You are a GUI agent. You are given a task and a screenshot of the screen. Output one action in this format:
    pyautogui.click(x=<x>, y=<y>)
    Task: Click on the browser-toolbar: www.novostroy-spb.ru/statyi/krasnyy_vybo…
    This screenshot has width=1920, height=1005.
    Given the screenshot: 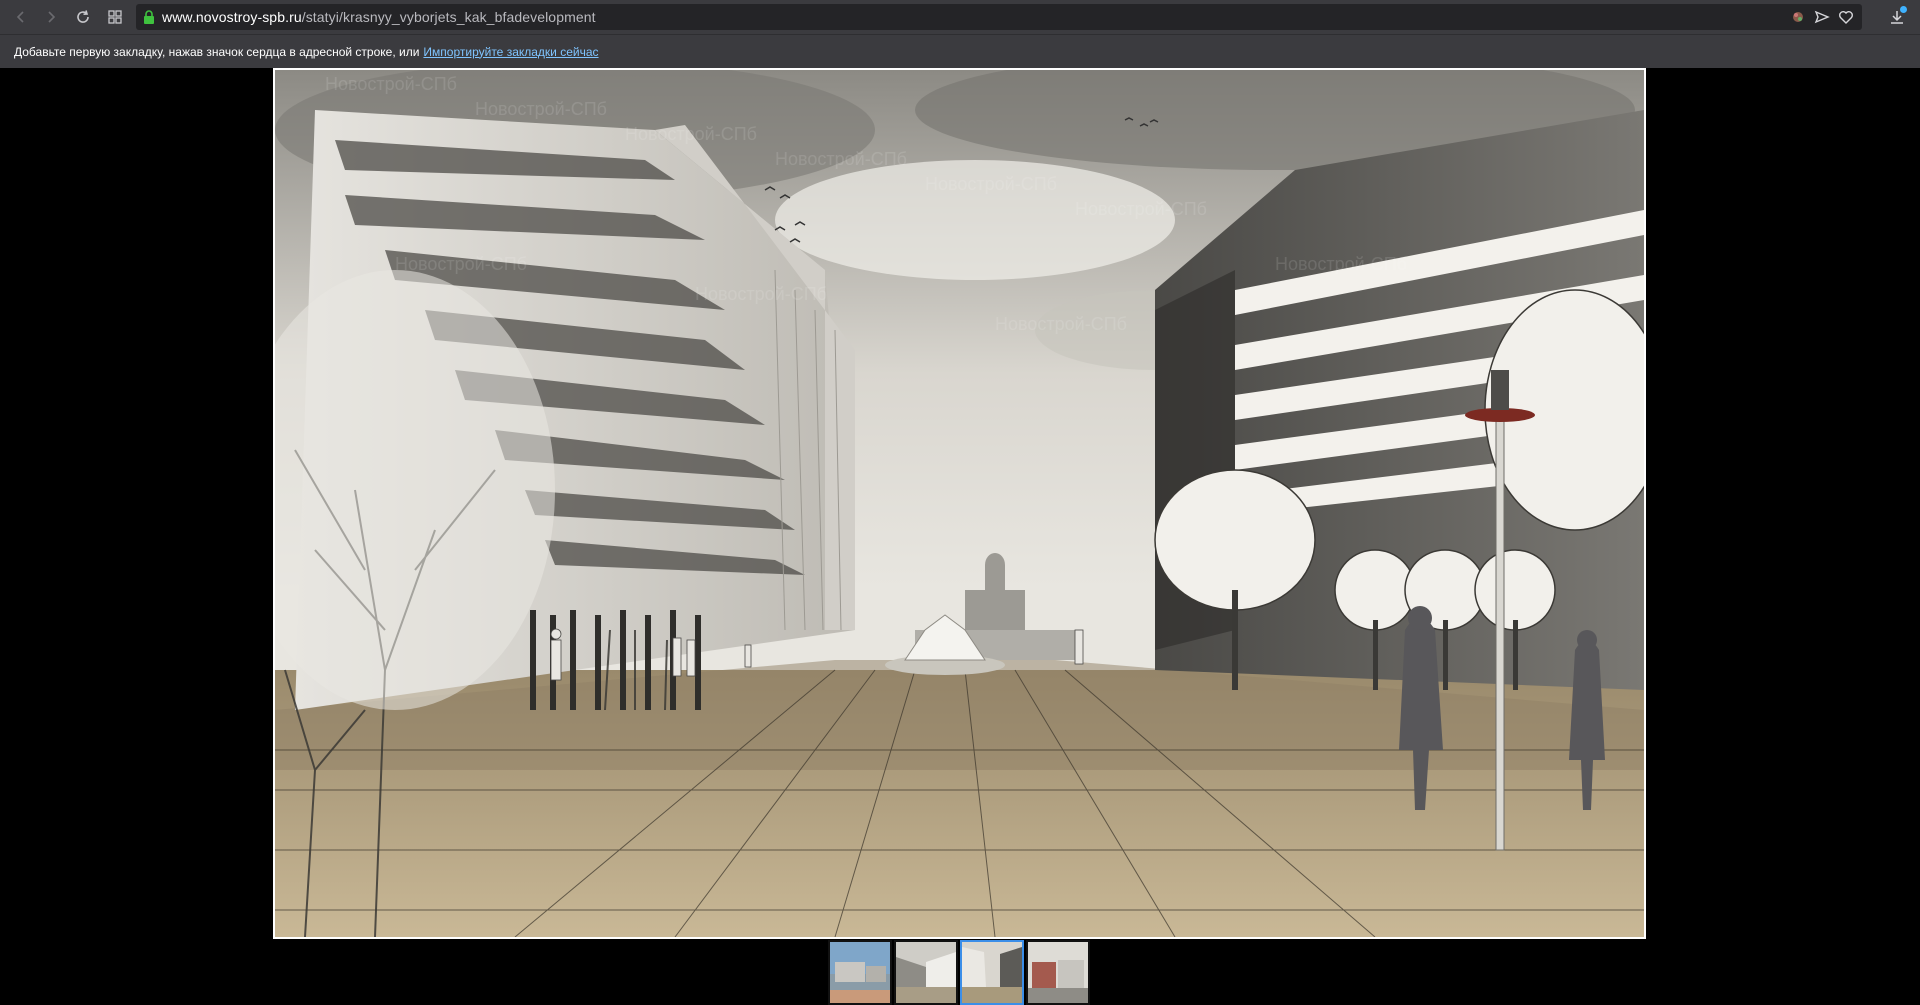 What is the action you would take?
    pyautogui.click(x=960, y=17)
    